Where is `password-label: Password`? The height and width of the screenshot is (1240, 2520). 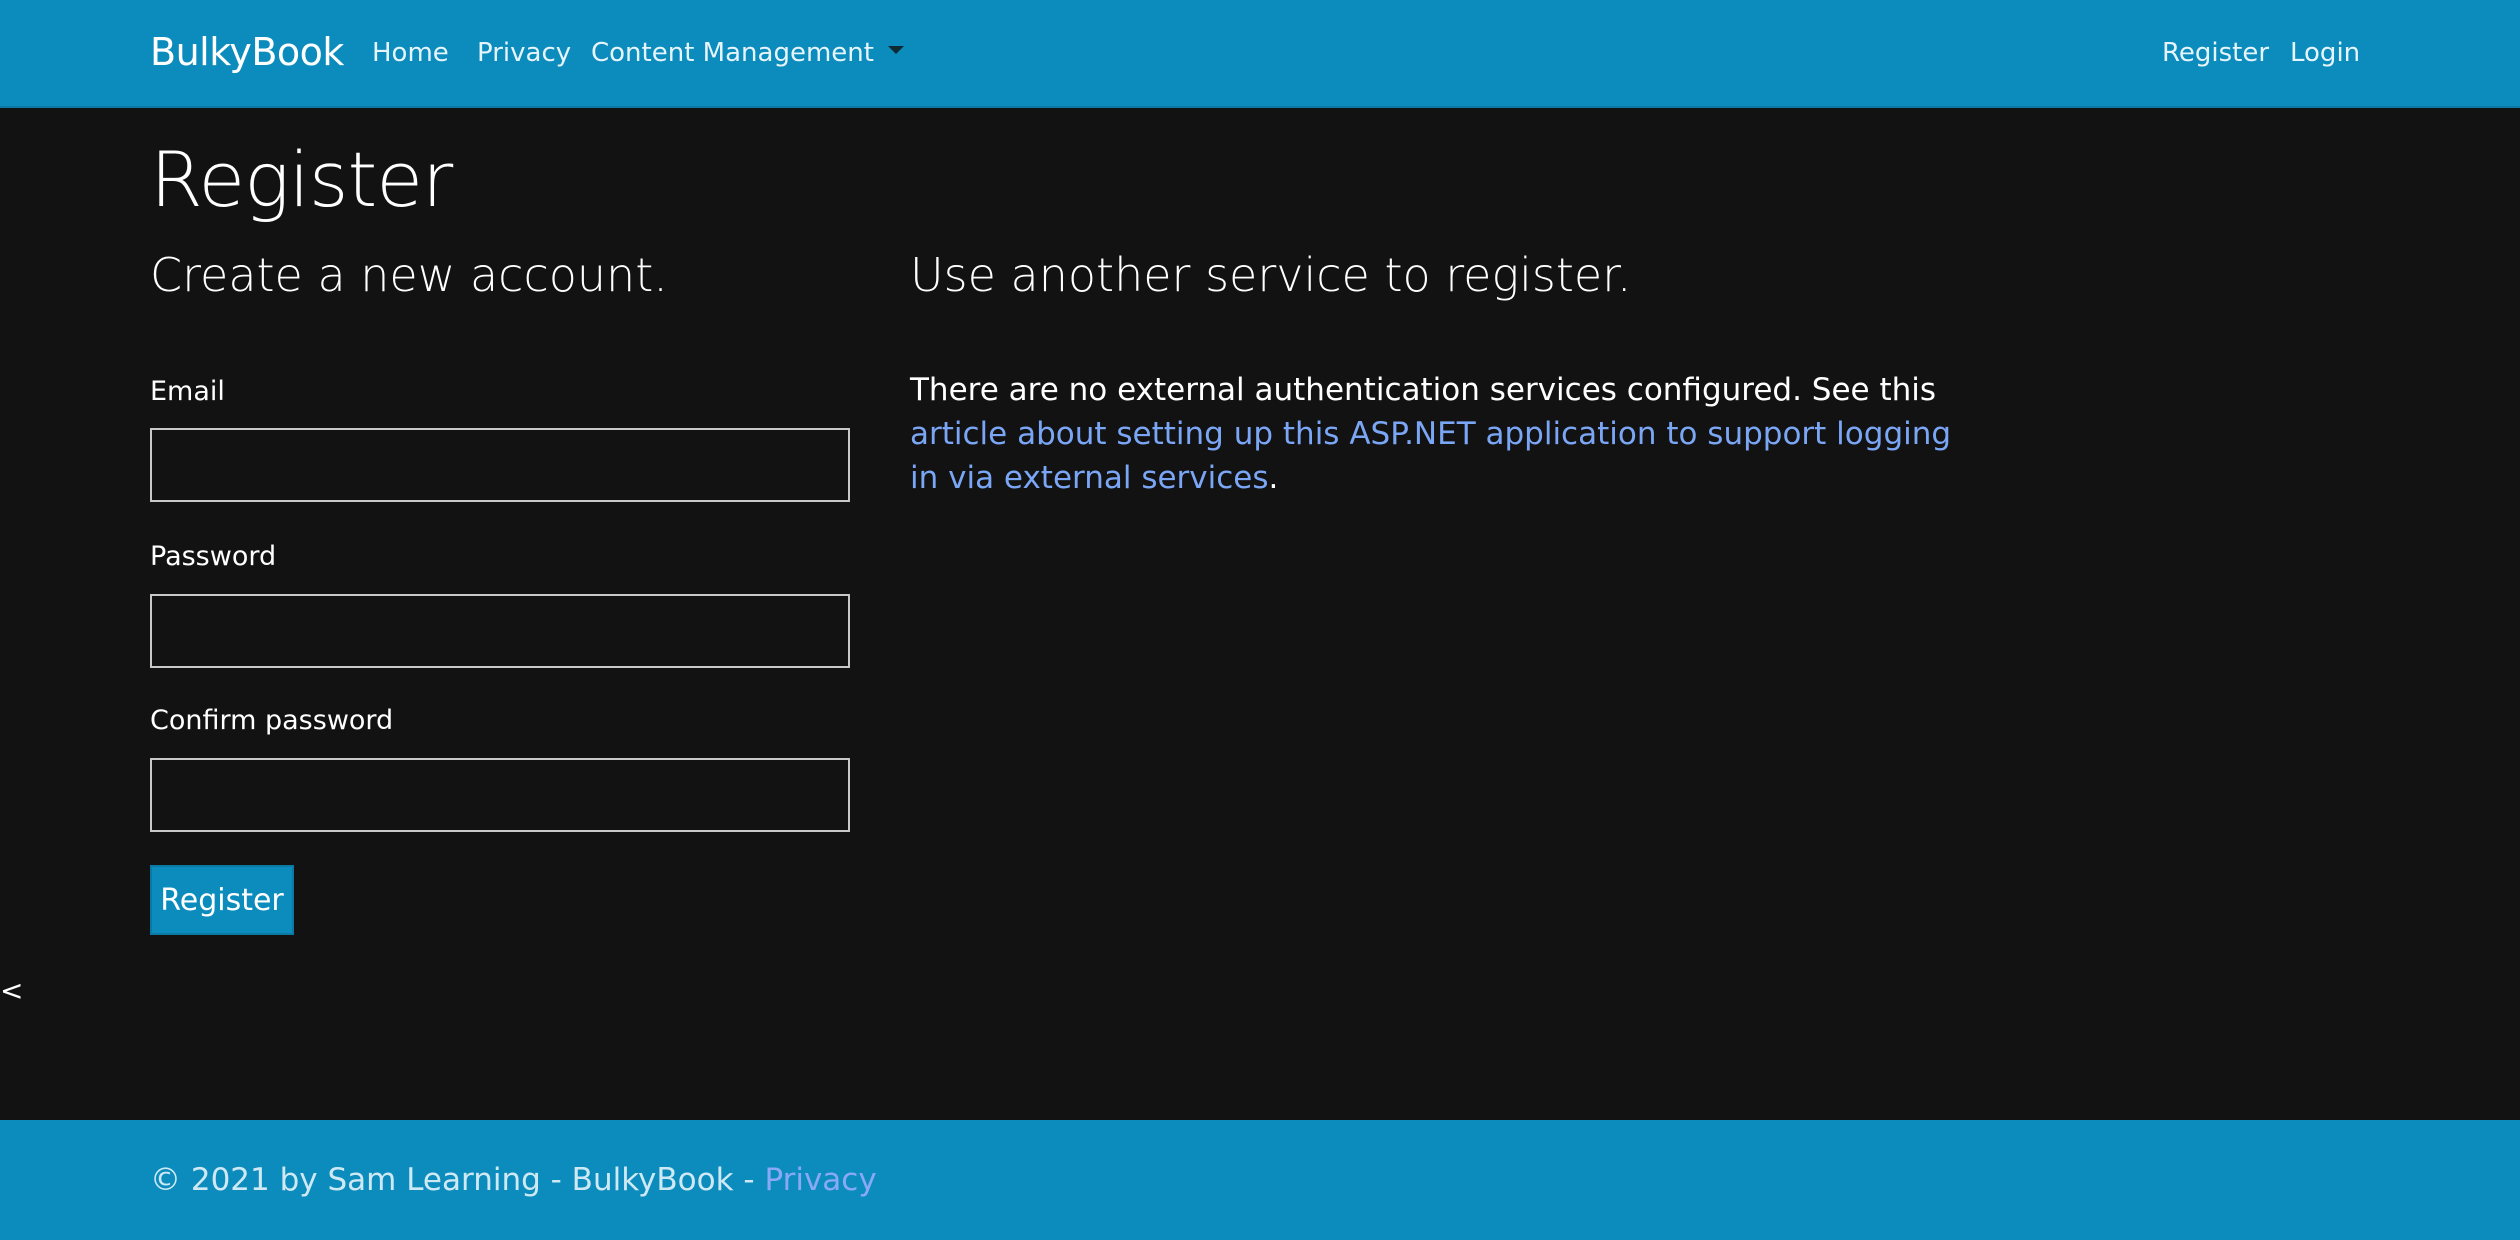 password-label: Password is located at coordinates (213, 556).